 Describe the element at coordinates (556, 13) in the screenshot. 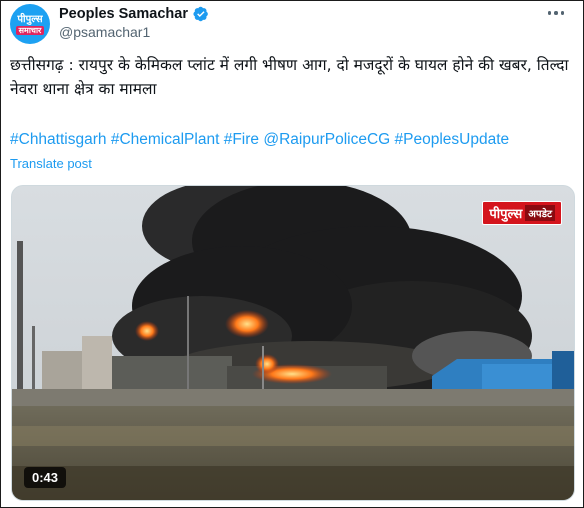

I see `more-options-icon` at that location.